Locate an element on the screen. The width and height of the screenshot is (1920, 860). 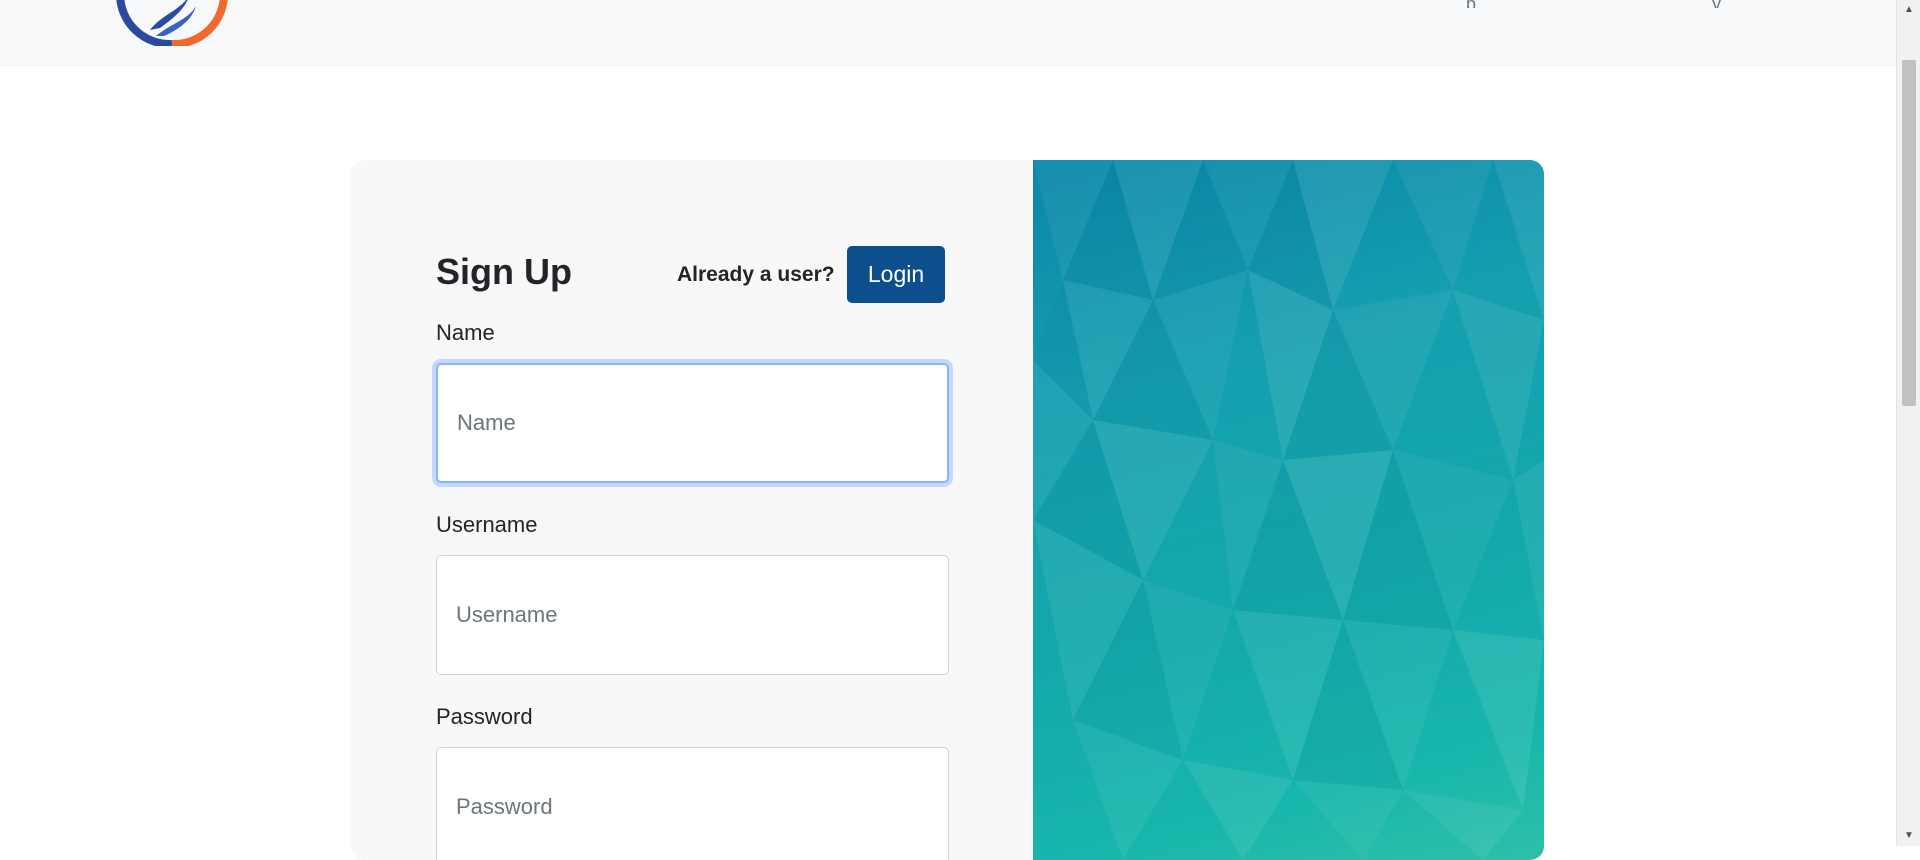
username-label: Username is located at coordinates (487, 524).